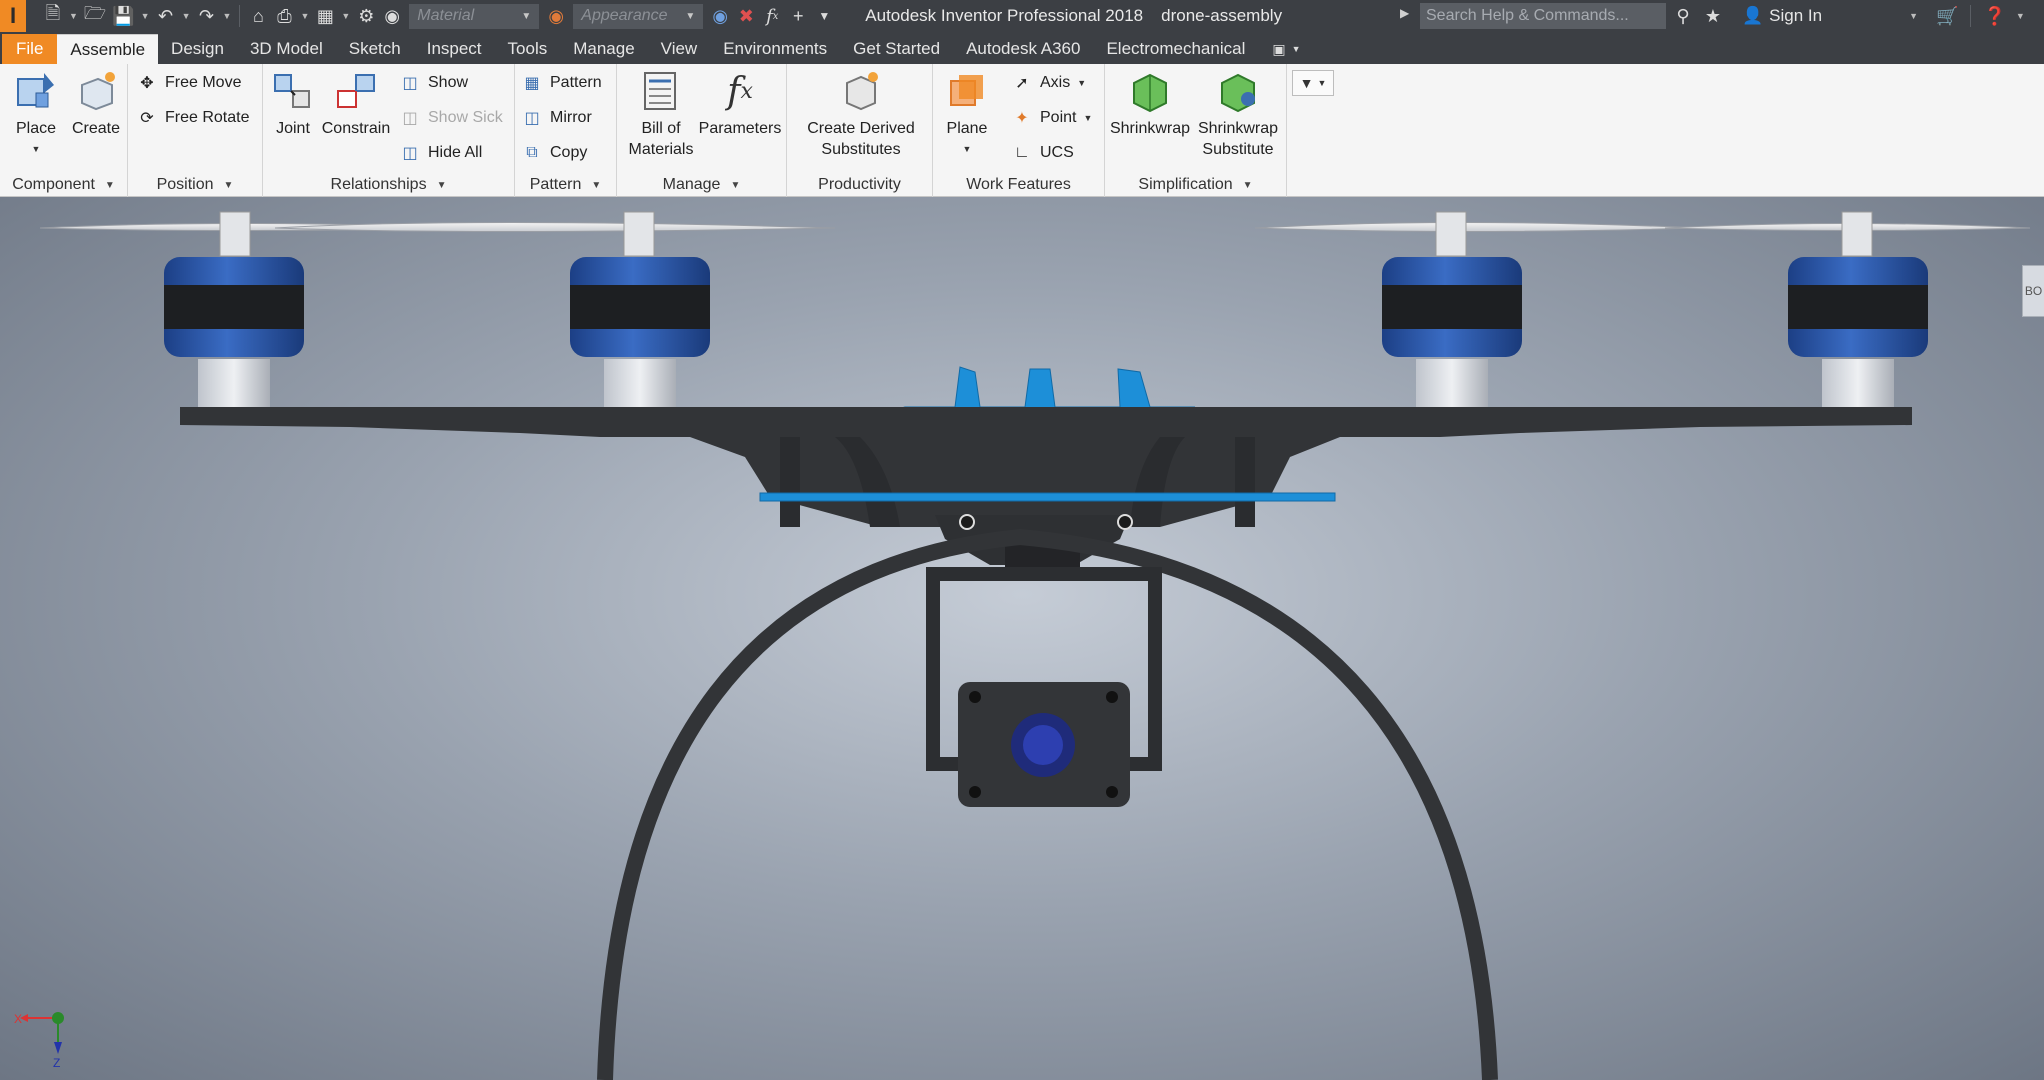 This screenshot has width=2044, height=1080. Describe the element at coordinates (1313, 83) in the screenshot. I see `ribbon-more-dropdown: ▼ ▼` at that location.